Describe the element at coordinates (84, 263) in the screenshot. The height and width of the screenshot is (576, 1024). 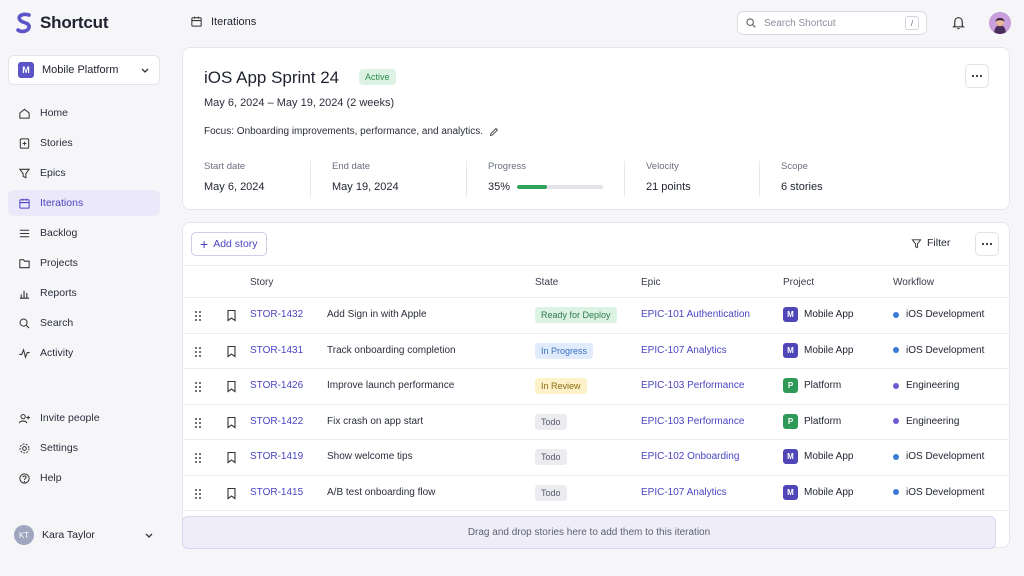
I see `nav-item-projects: Projects` at that location.